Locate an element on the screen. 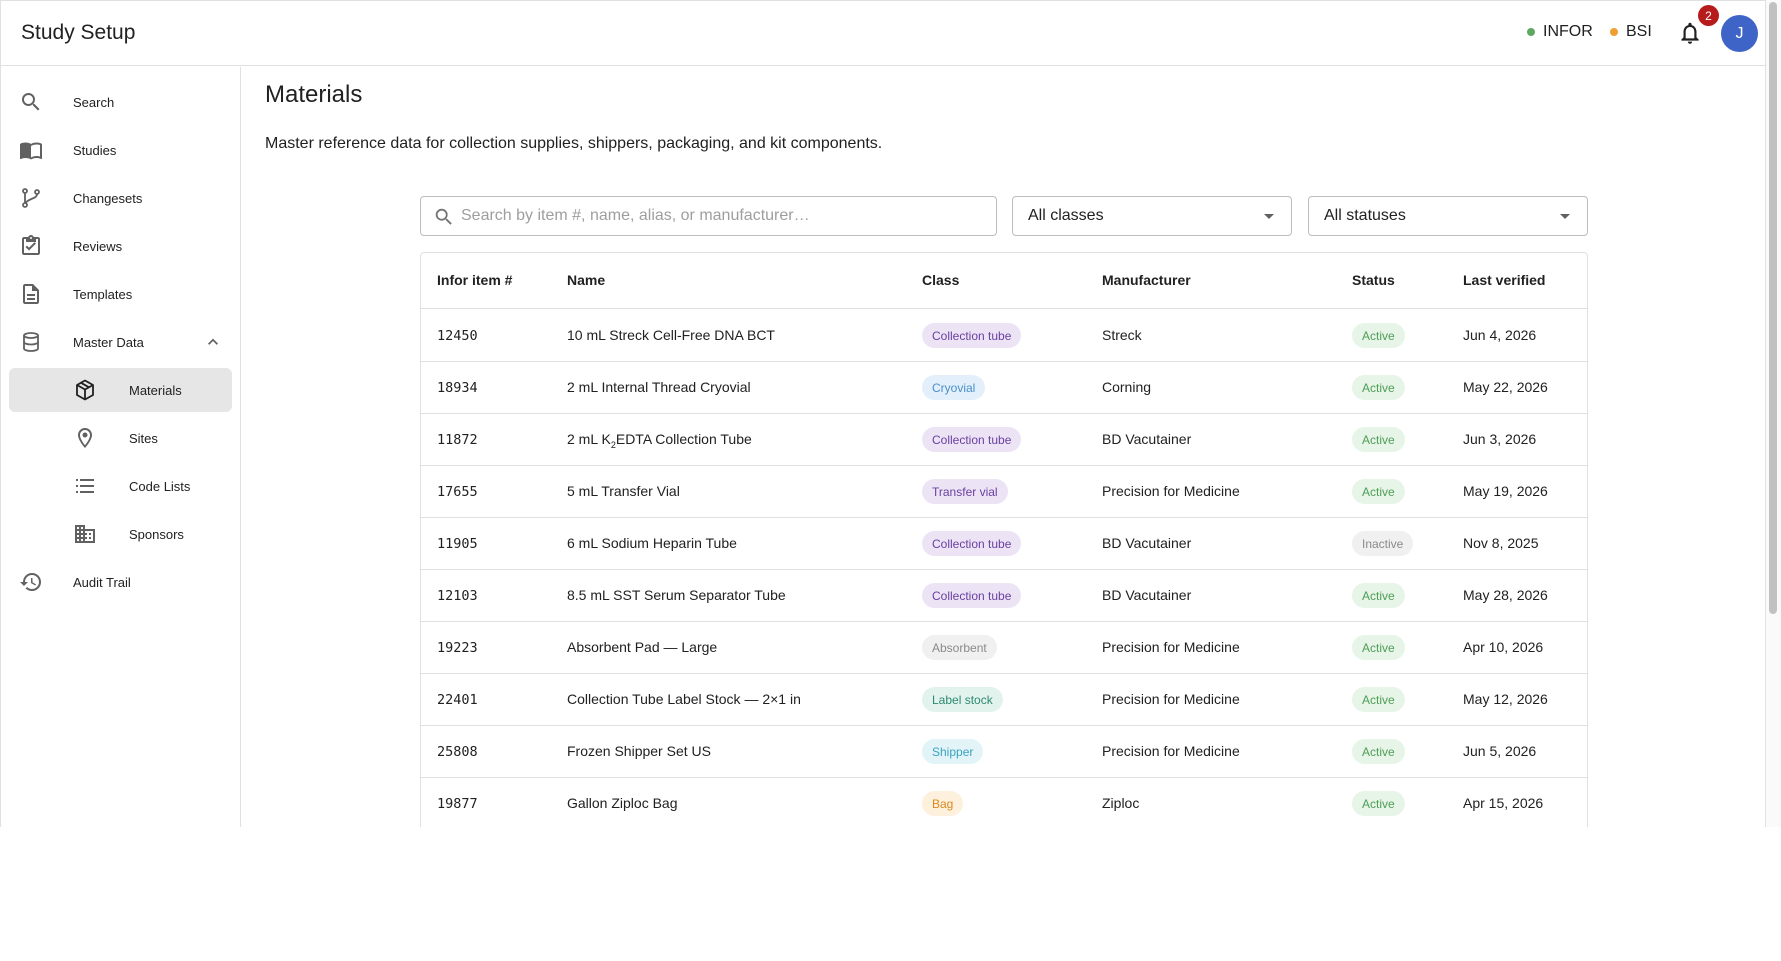  cell-manufacturer: Corning is located at coordinates (1127, 387).